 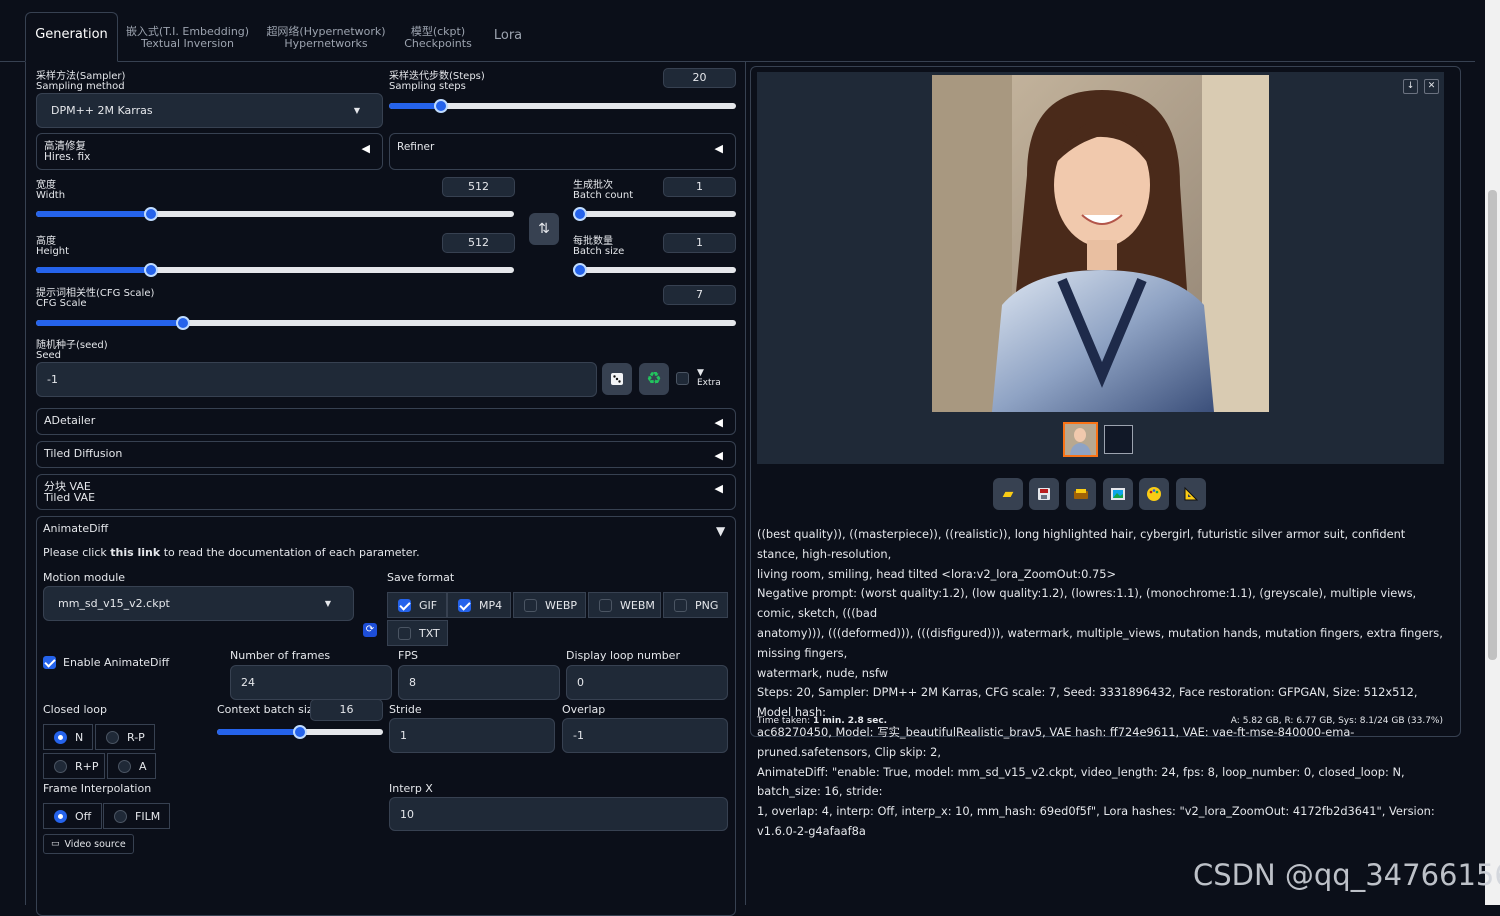 I want to click on save-button, so click(x=1044, y=494).